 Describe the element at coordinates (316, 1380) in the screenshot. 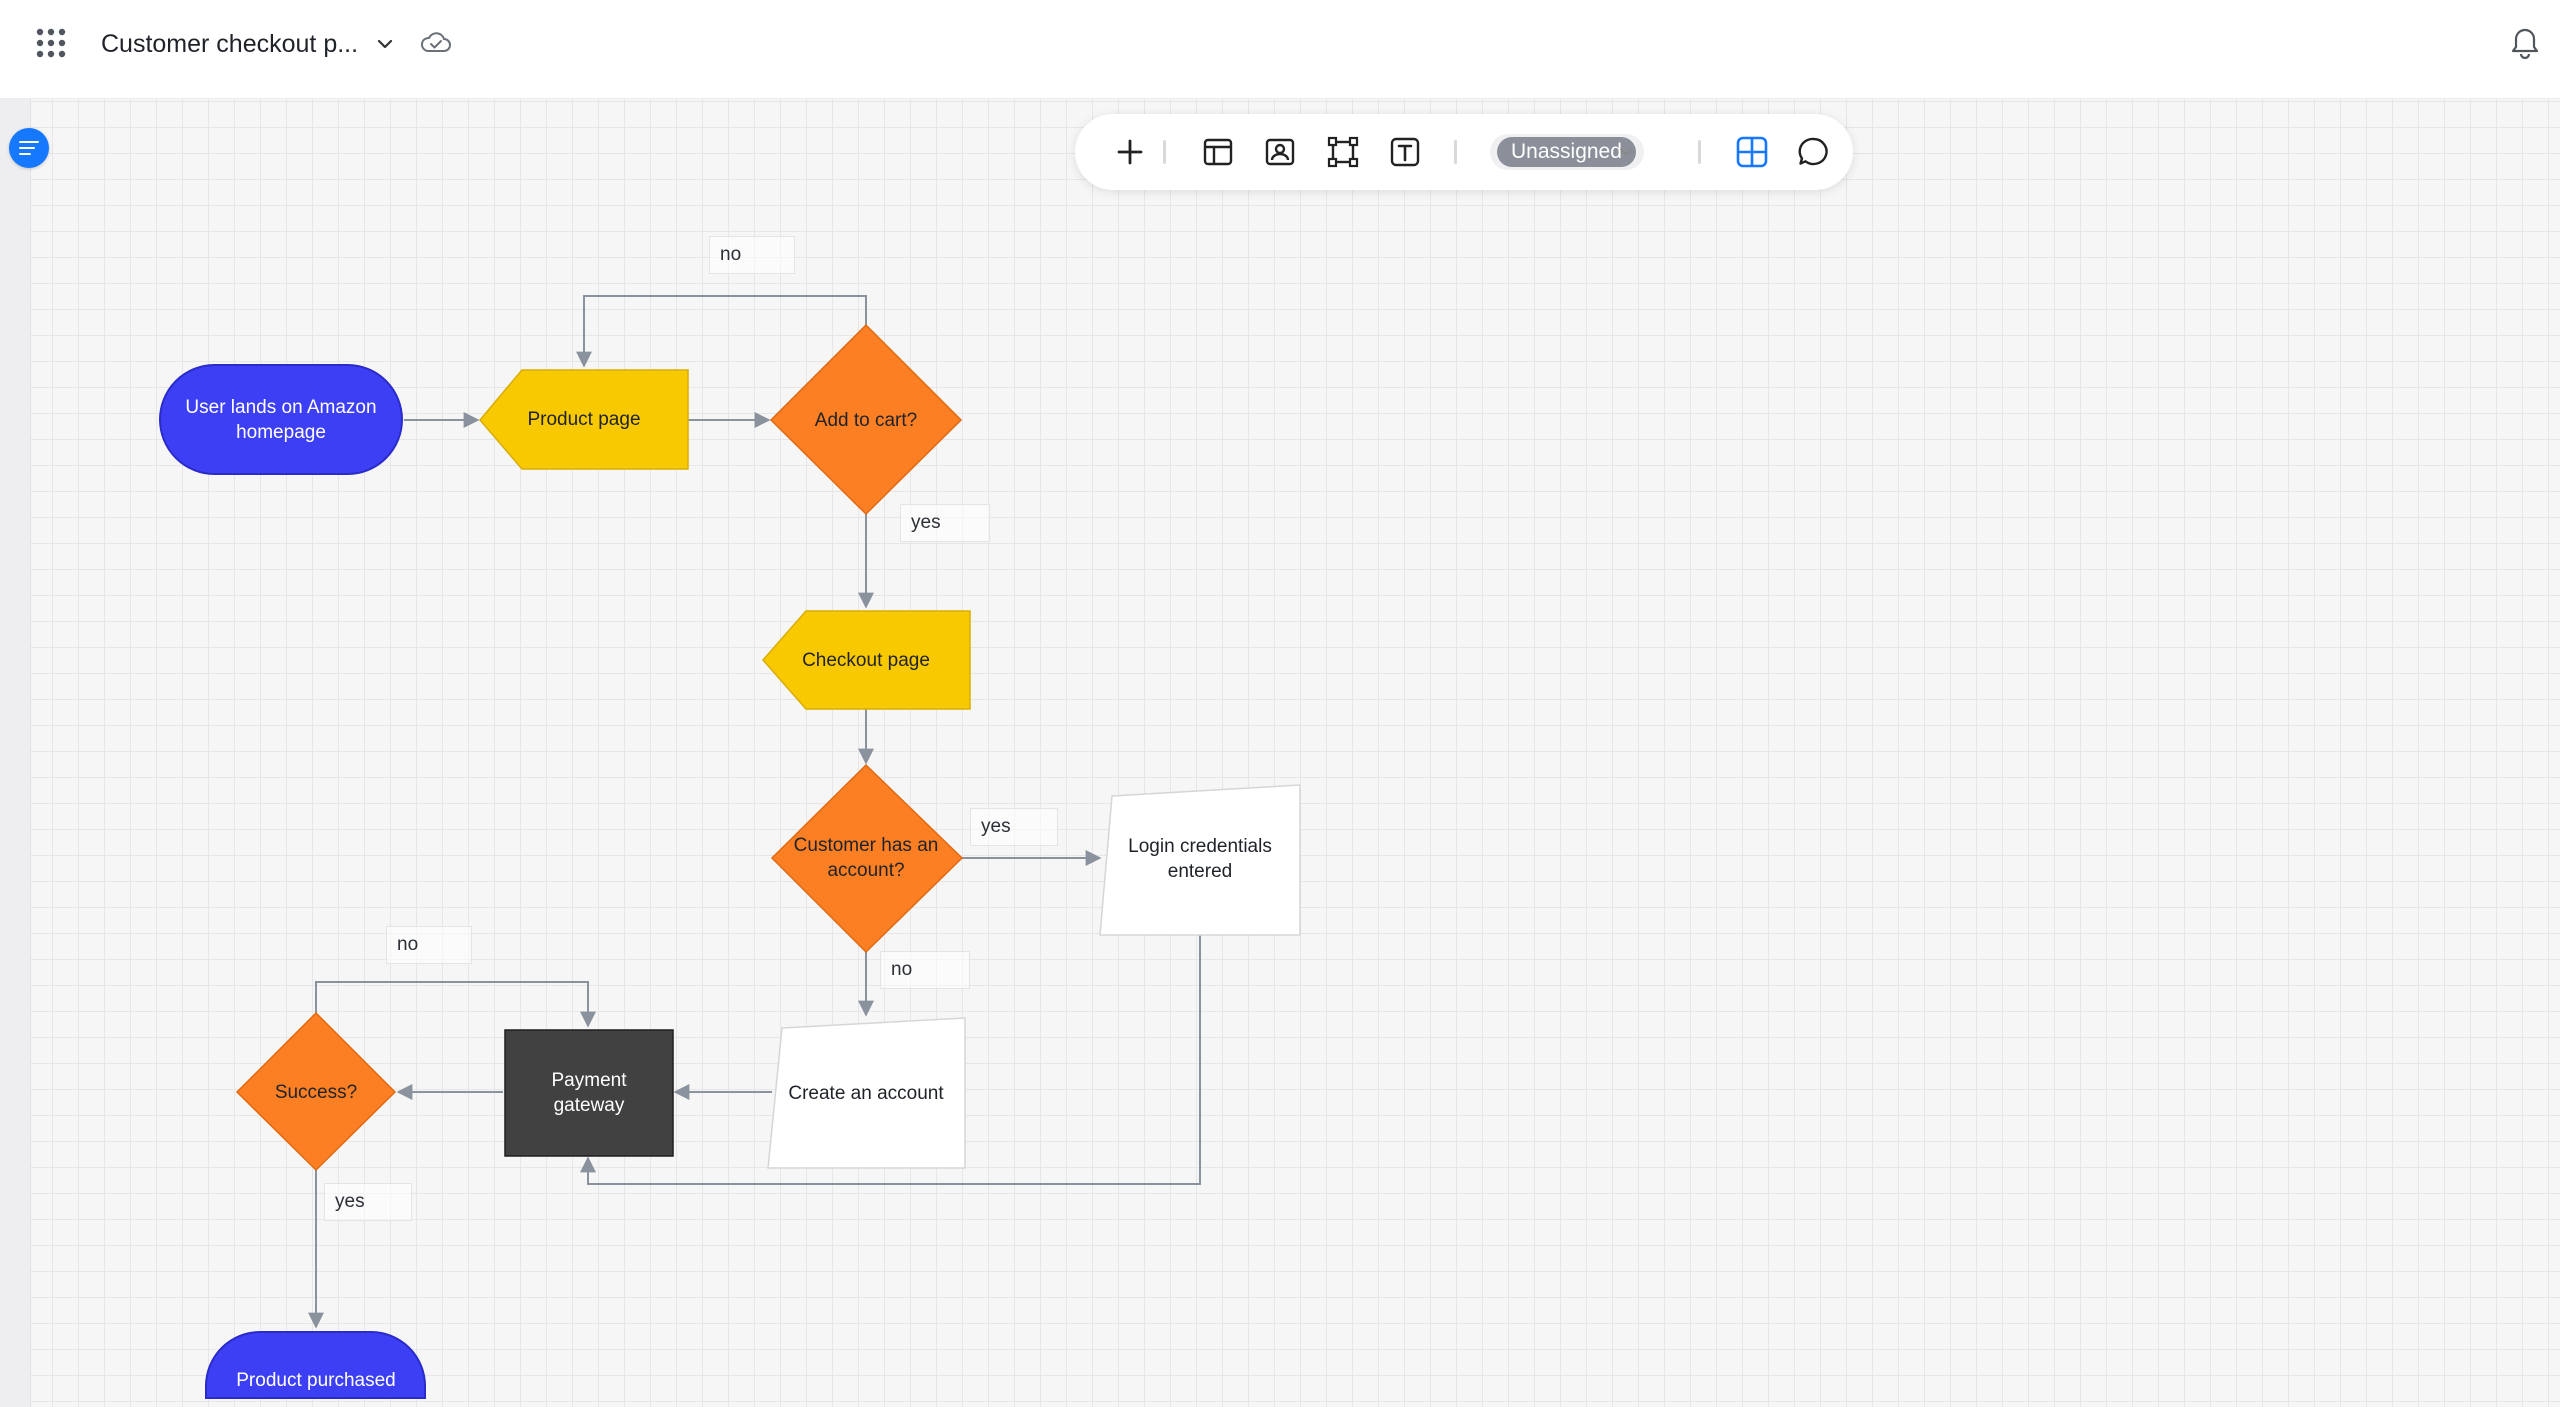

I see `node-label-end: Product purchased` at that location.